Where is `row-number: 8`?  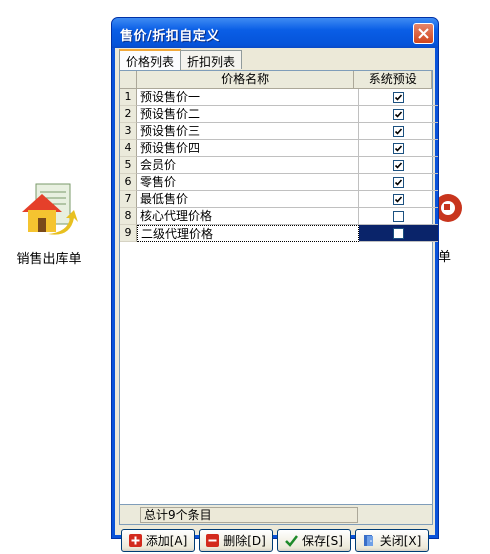 row-number: 8 is located at coordinates (128, 216).